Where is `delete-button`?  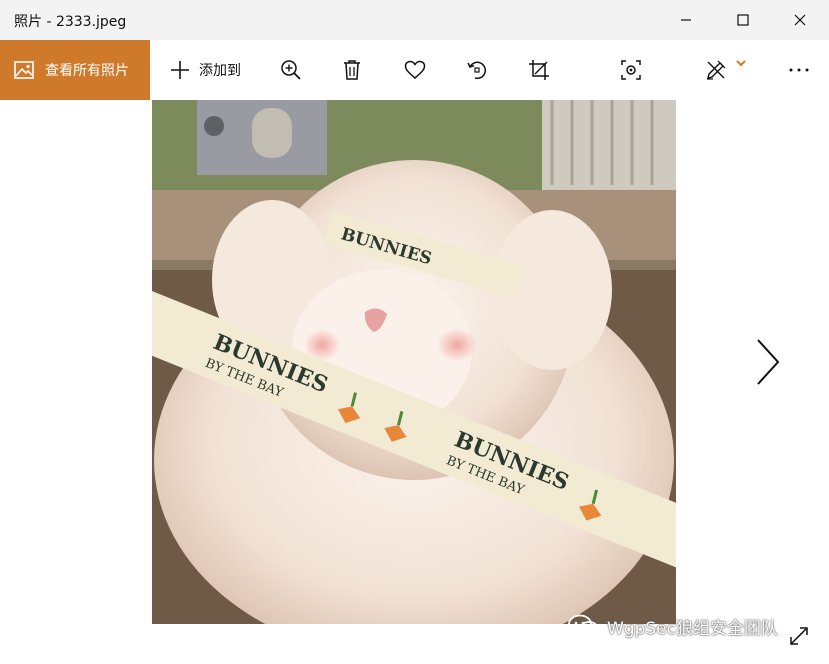 delete-button is located at coordinates (352, 70).